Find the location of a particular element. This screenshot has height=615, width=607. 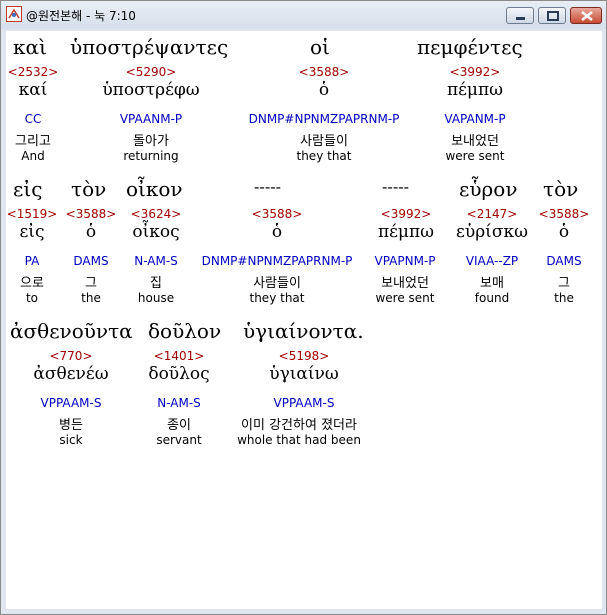

close-icon is located at coordinates (587, 16).